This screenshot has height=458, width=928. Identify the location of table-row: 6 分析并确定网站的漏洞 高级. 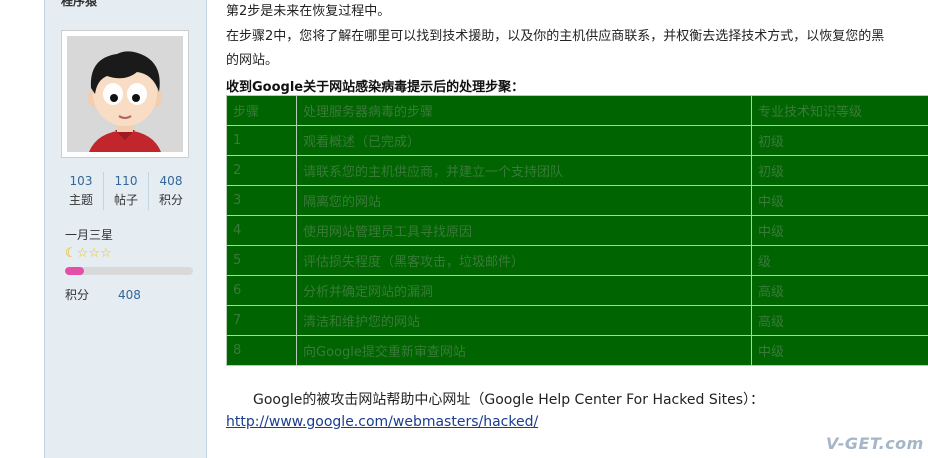
(577, 290).